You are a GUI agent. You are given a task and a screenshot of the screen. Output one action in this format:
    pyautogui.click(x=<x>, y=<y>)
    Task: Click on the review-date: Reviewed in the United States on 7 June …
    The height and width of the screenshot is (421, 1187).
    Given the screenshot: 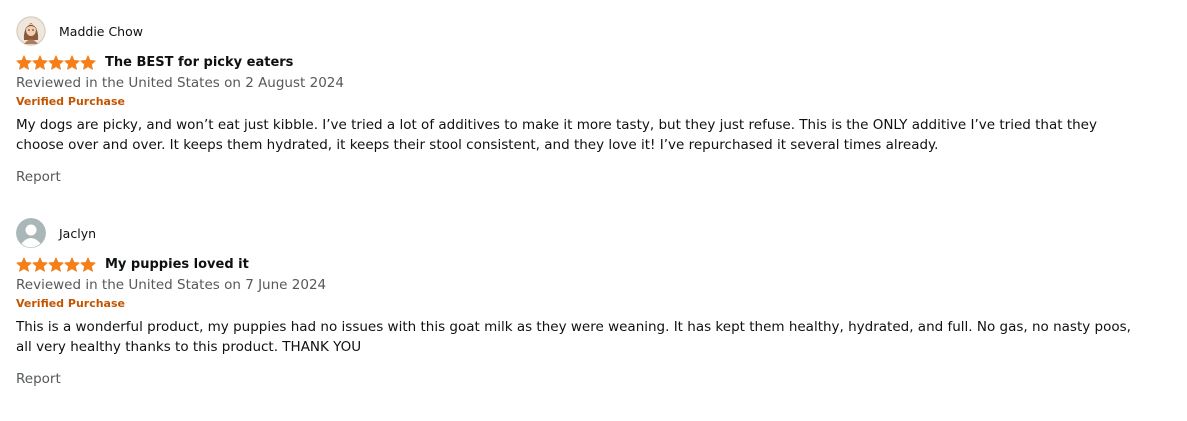 What is the action you would take?
    pyautogui.click(x=171, y=285)
    